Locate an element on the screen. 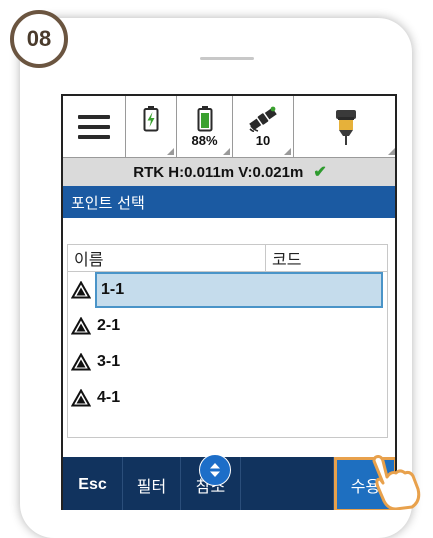 The image size is (433, 538). point-name: 4-1 is located at coordinates (109, 397).